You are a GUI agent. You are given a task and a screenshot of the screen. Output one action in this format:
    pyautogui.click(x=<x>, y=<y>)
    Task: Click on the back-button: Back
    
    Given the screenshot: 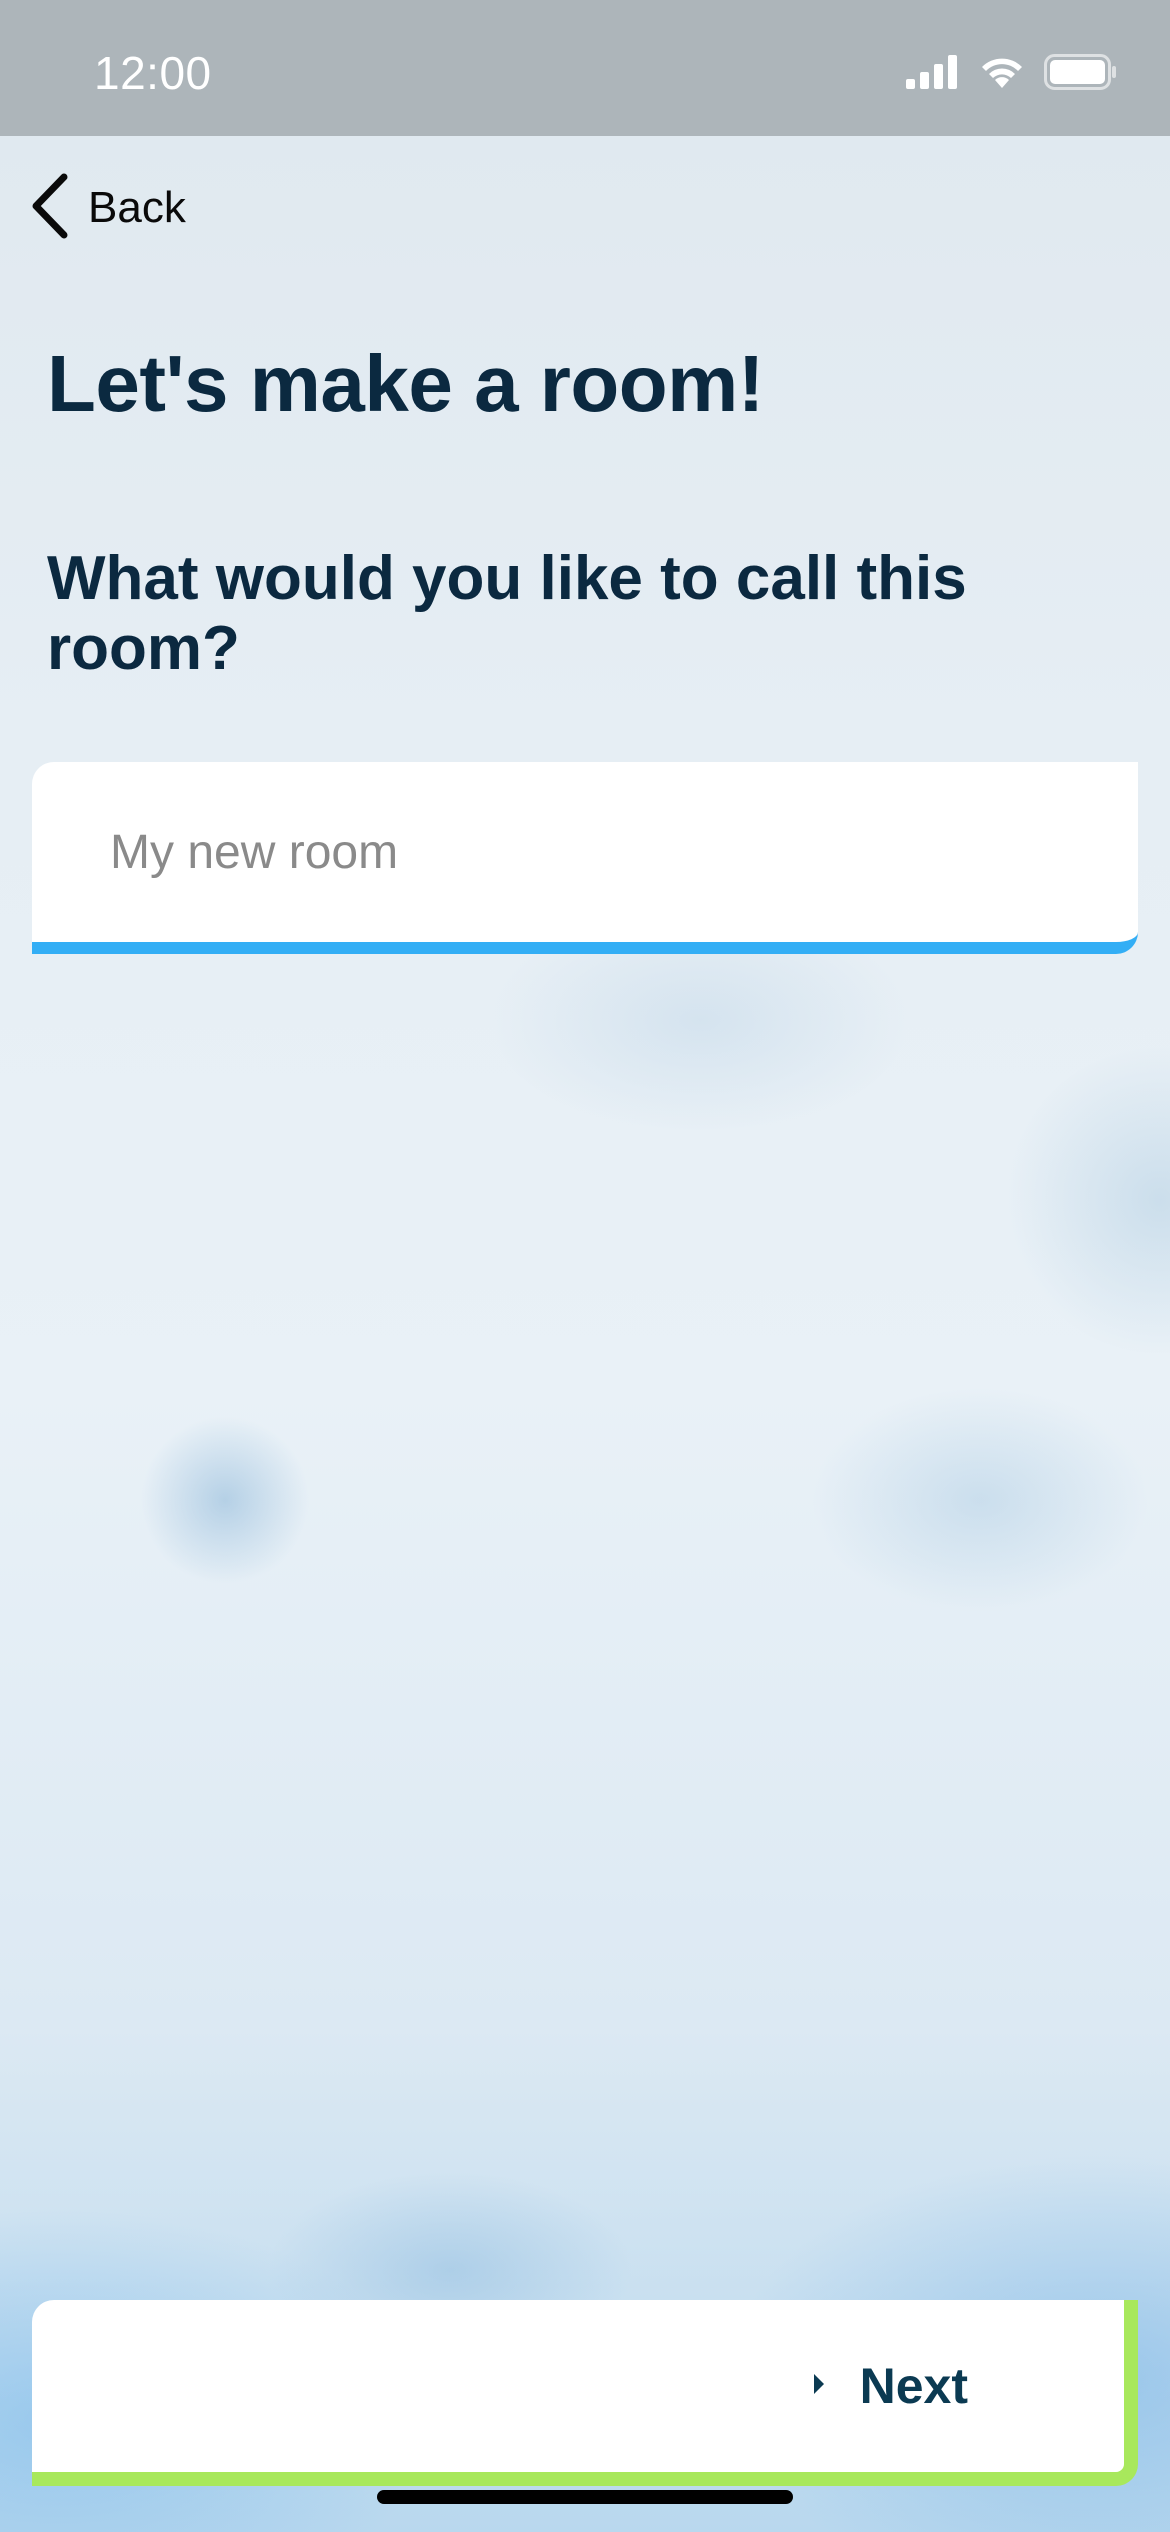 What is the action you would take?
    pyautogui.click(x=107, y=208)
    